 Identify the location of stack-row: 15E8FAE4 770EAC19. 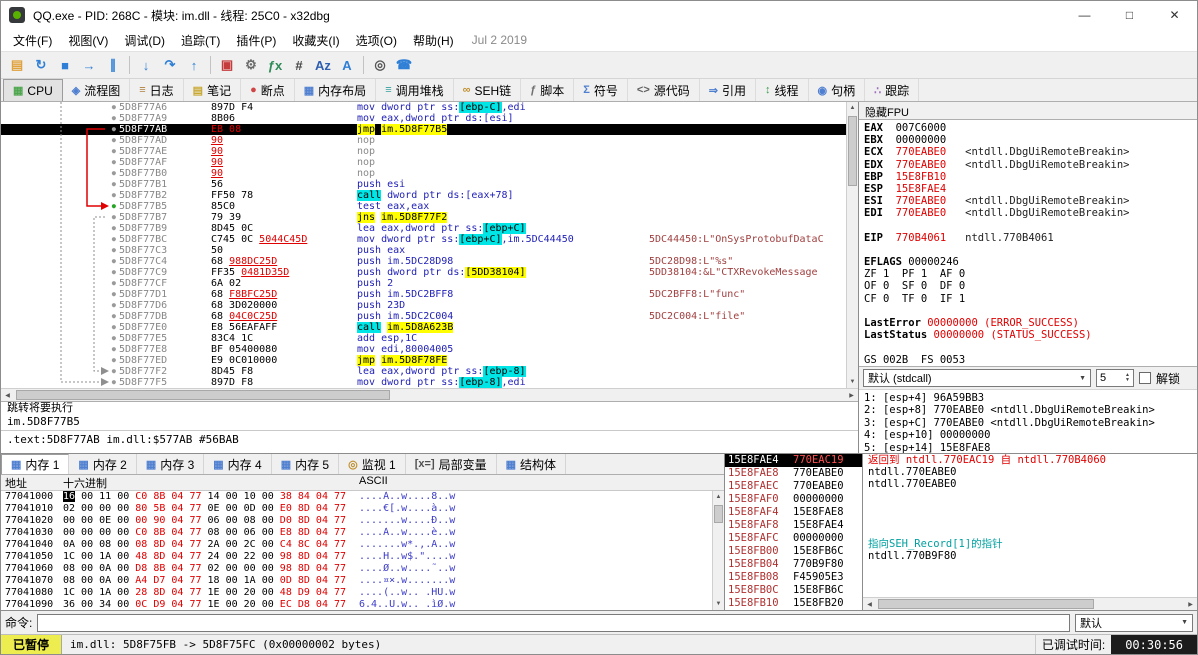
(793, 460).